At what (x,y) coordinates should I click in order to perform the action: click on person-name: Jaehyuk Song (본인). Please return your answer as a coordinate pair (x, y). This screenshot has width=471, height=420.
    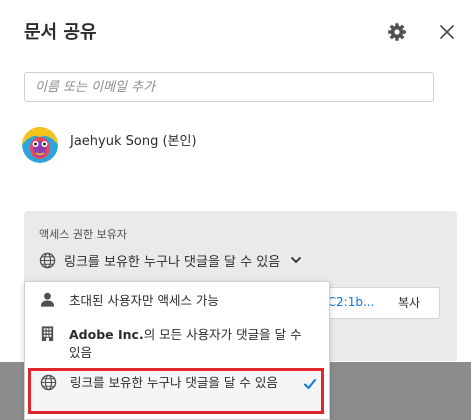
    Looking at the image, I should click on (133, 141).